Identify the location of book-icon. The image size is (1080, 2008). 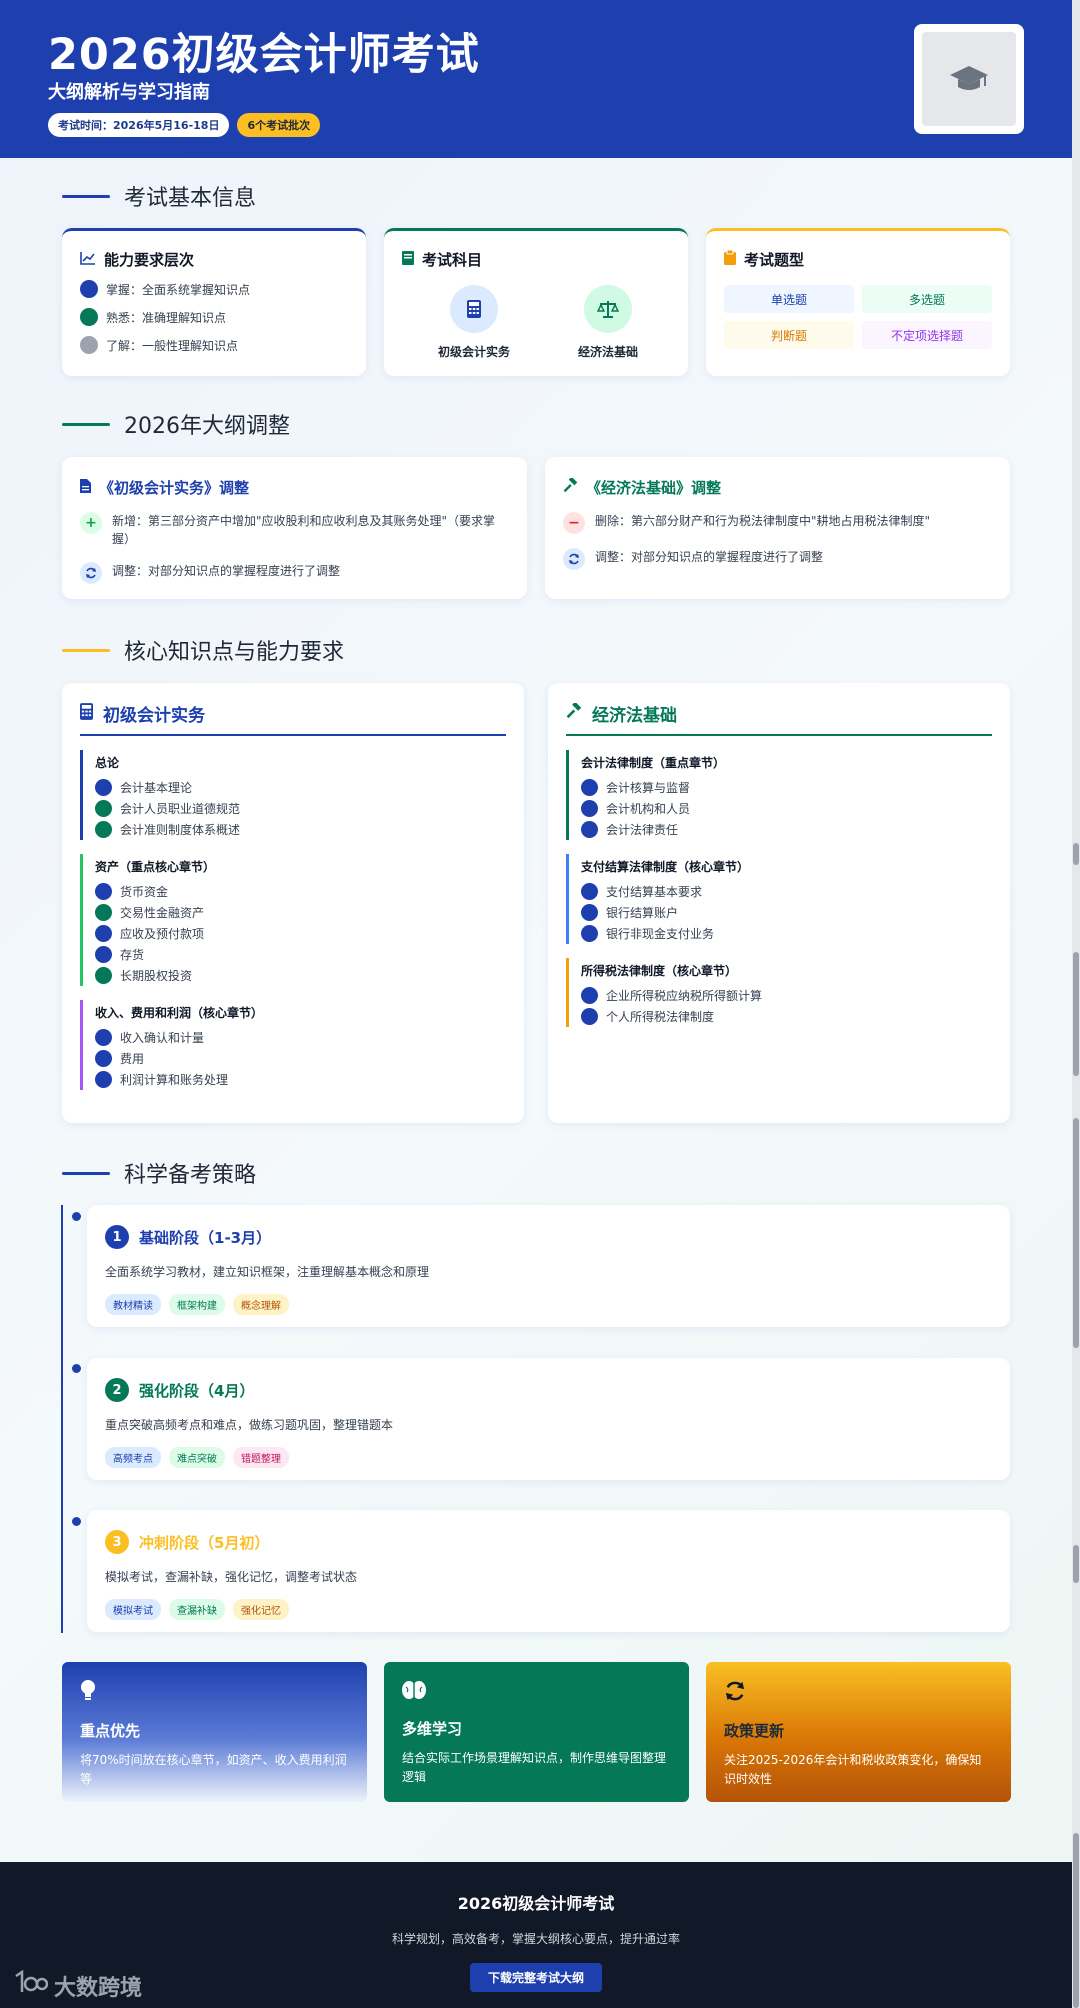
(408, 259).